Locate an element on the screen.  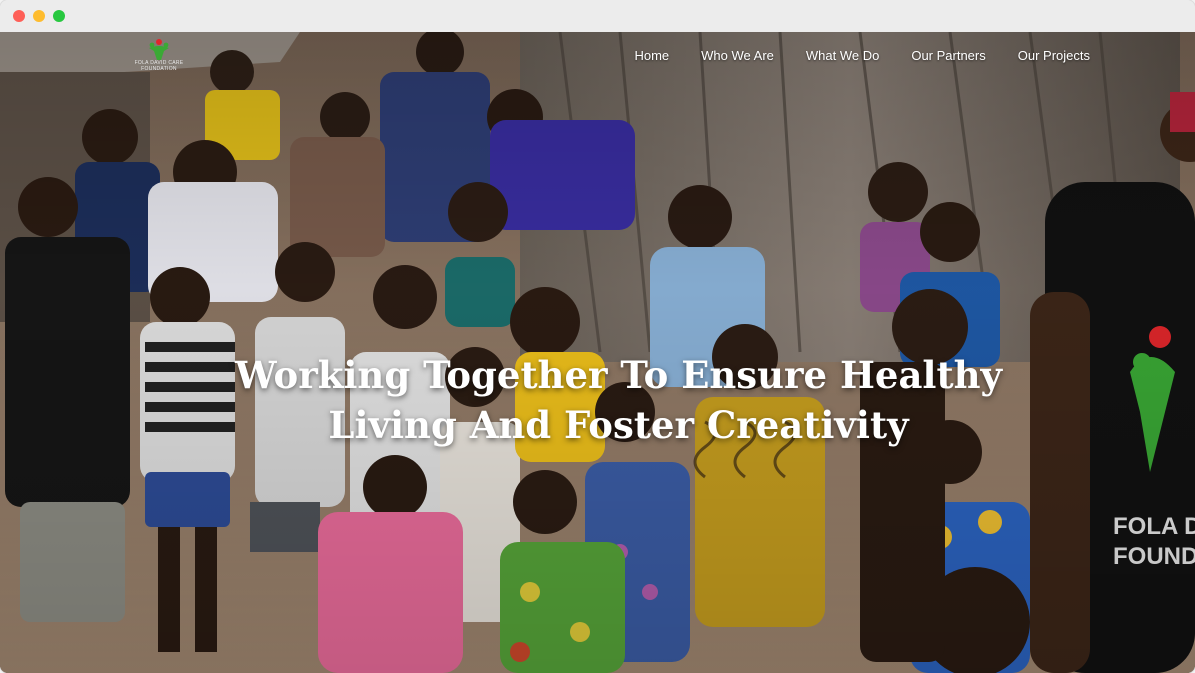
maximize-window-button is located at coordinates (59, 16).